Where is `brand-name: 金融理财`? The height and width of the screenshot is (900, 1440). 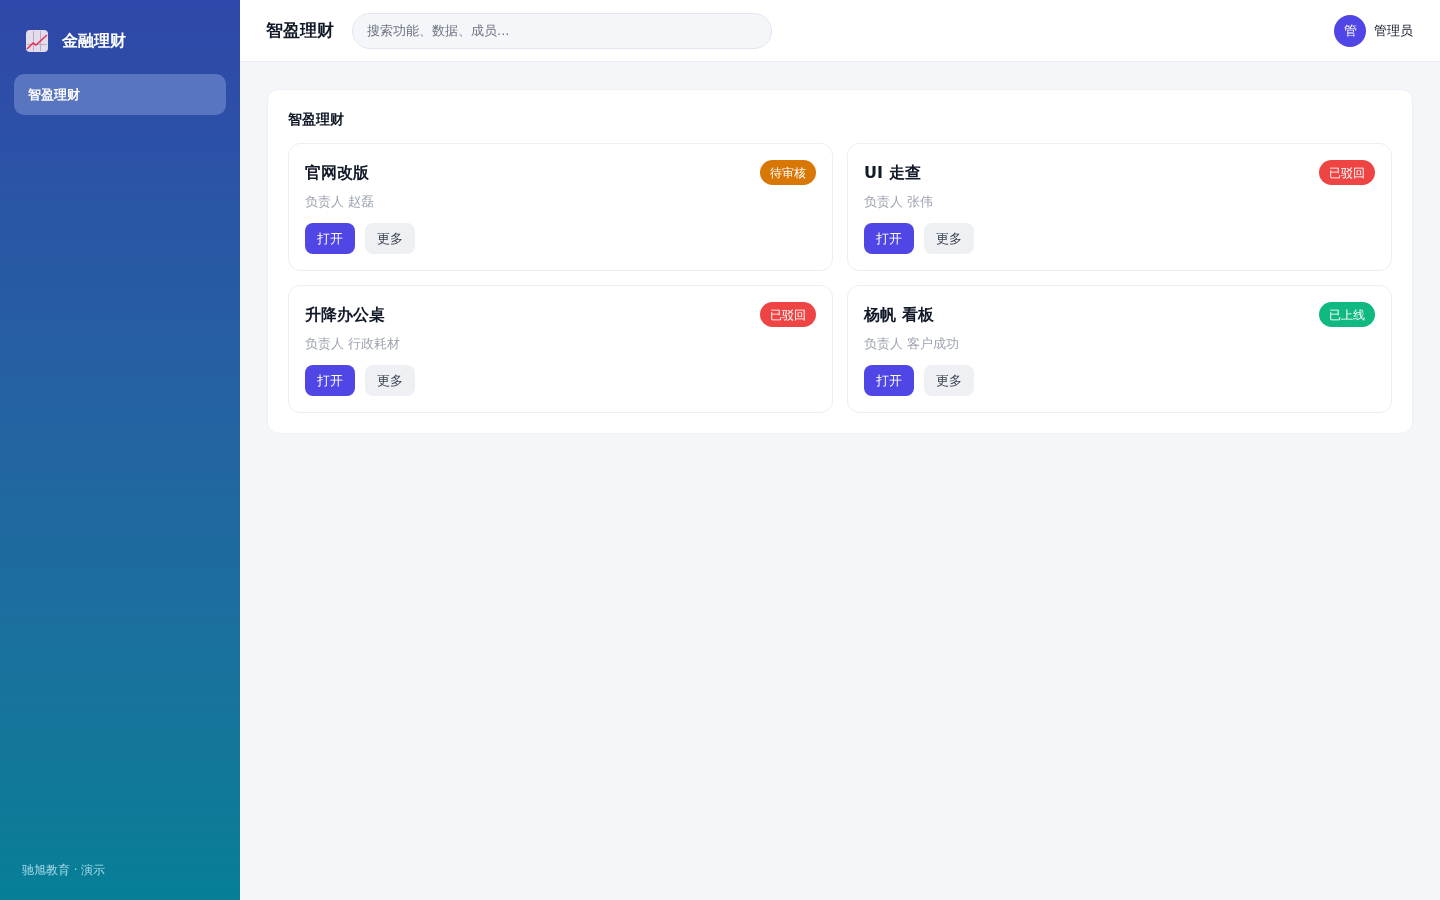
brand-name: 金融理财 is located at coordinates (94, 41).